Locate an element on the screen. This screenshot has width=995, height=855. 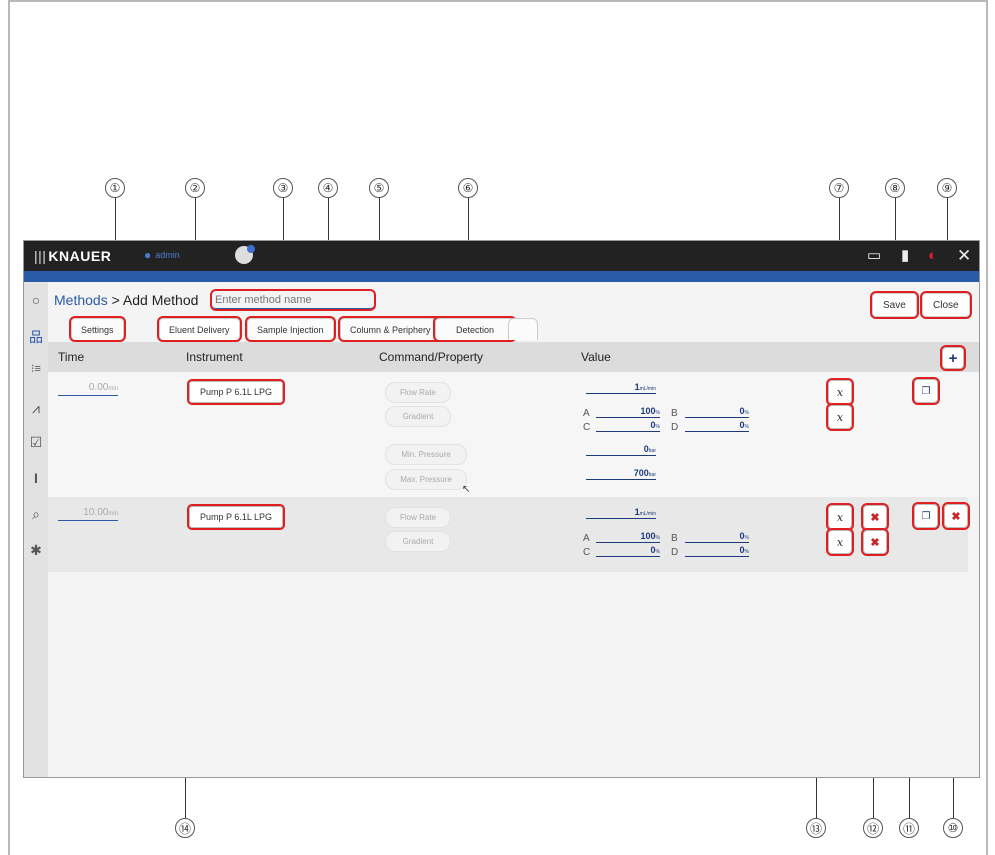
callout-3: ③ is located at coordinates (283, 188).